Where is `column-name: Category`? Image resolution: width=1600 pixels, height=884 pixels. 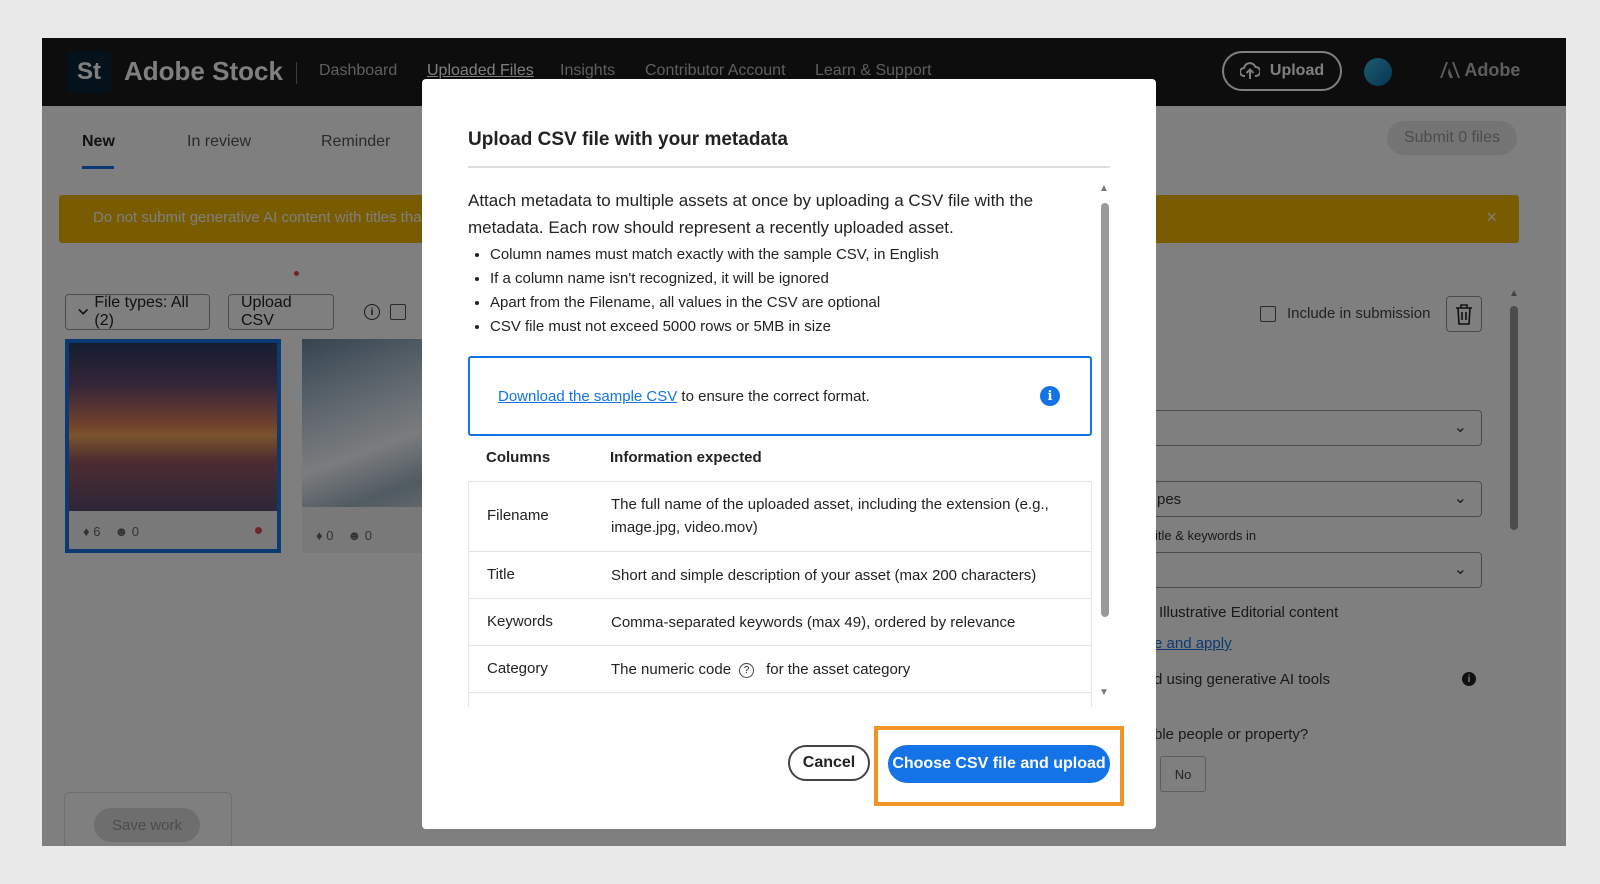 column-name: Category is located at coordinates (517, 668).